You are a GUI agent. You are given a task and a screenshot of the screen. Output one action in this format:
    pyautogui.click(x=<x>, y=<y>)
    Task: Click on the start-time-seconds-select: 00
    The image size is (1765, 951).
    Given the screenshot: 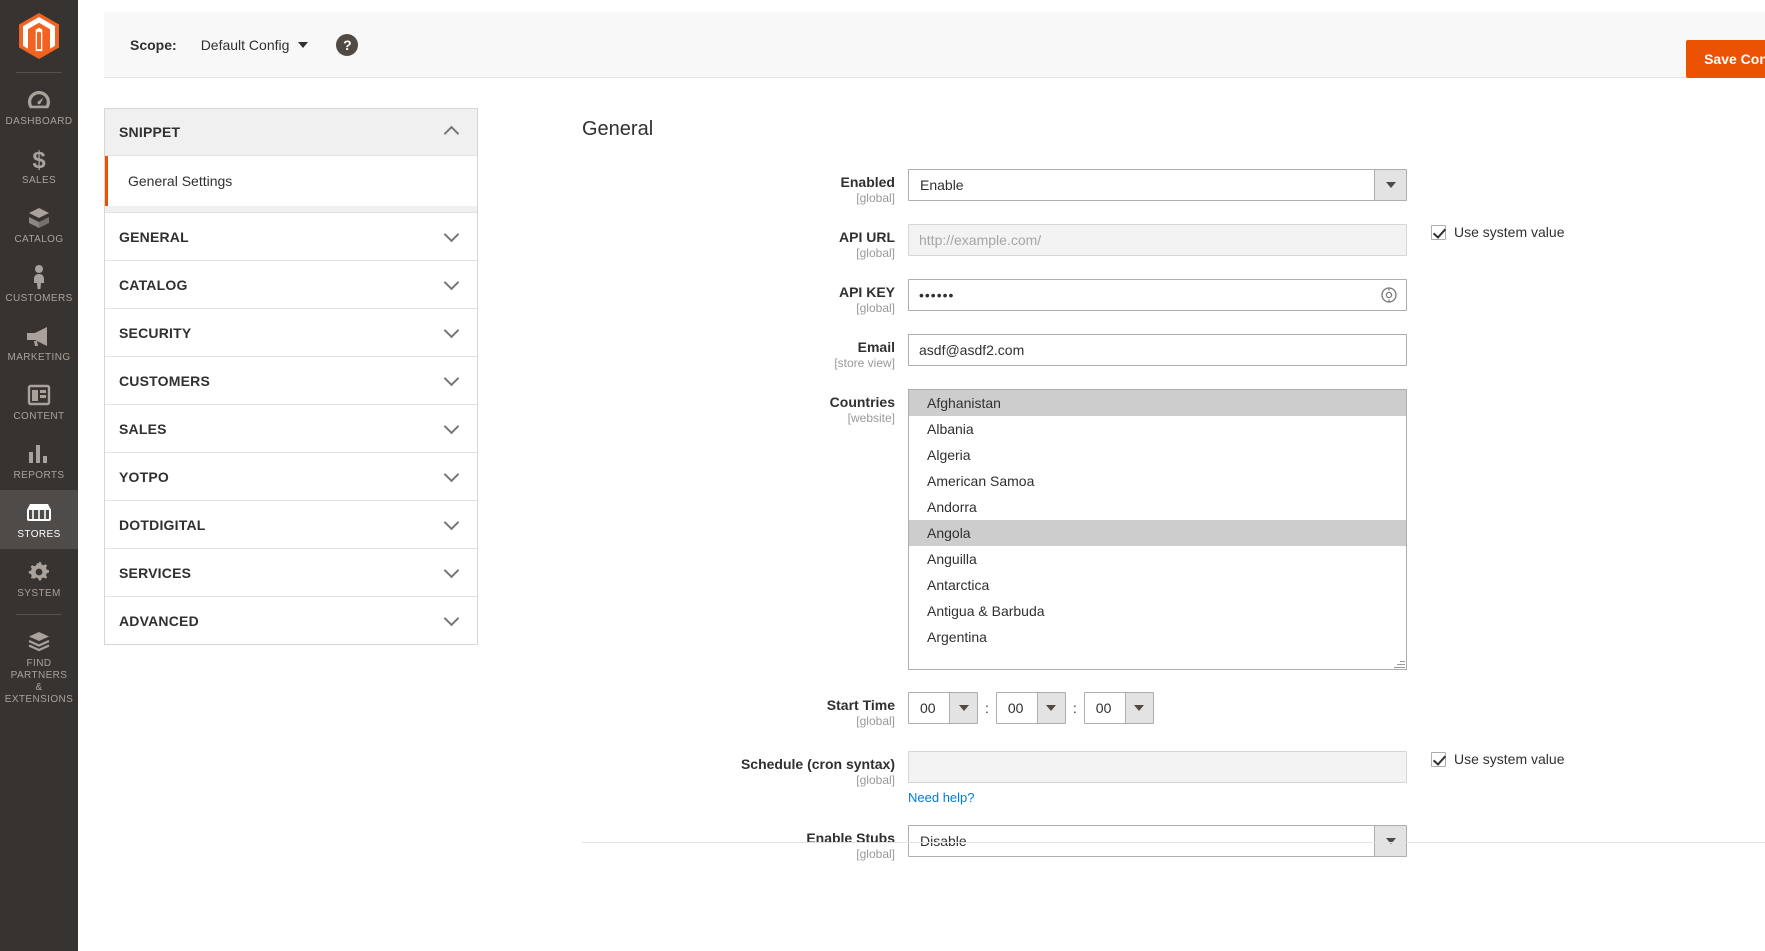 What is the action you would take?
    pyautogui.click(x=1118, y=708)
    